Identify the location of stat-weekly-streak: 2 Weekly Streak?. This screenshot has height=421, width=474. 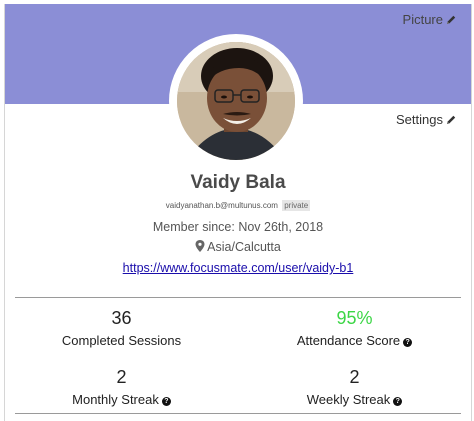
(354, 386).